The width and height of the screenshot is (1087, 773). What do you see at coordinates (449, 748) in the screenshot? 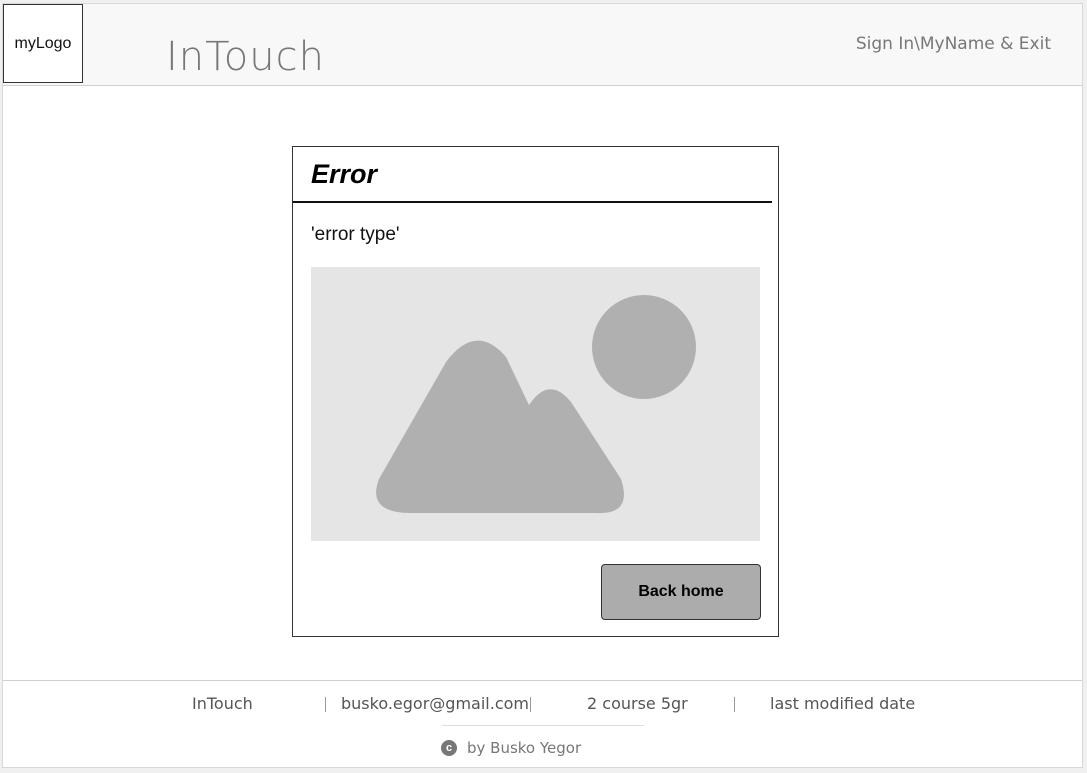
I see `copyright-icon: c` at bounding box center [449, 748].